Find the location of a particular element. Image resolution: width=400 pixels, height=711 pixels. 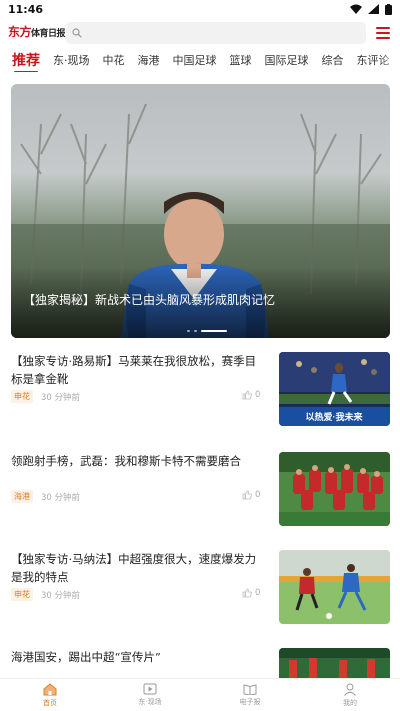

tab-recommend: 推荐 is located at coordinates (26, 61).